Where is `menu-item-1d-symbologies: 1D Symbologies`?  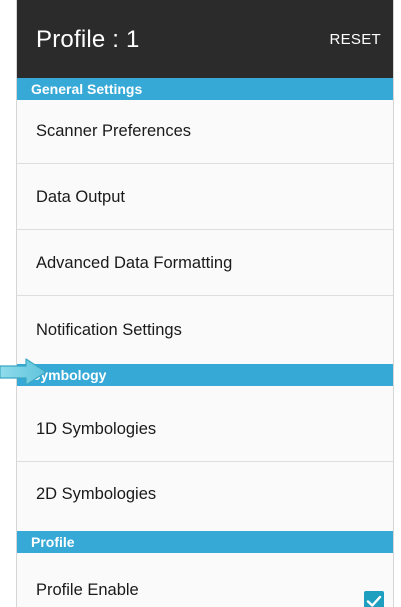
menu-item-1d-symbologies: 1D Symbologies is located at coordinates (205, 430).